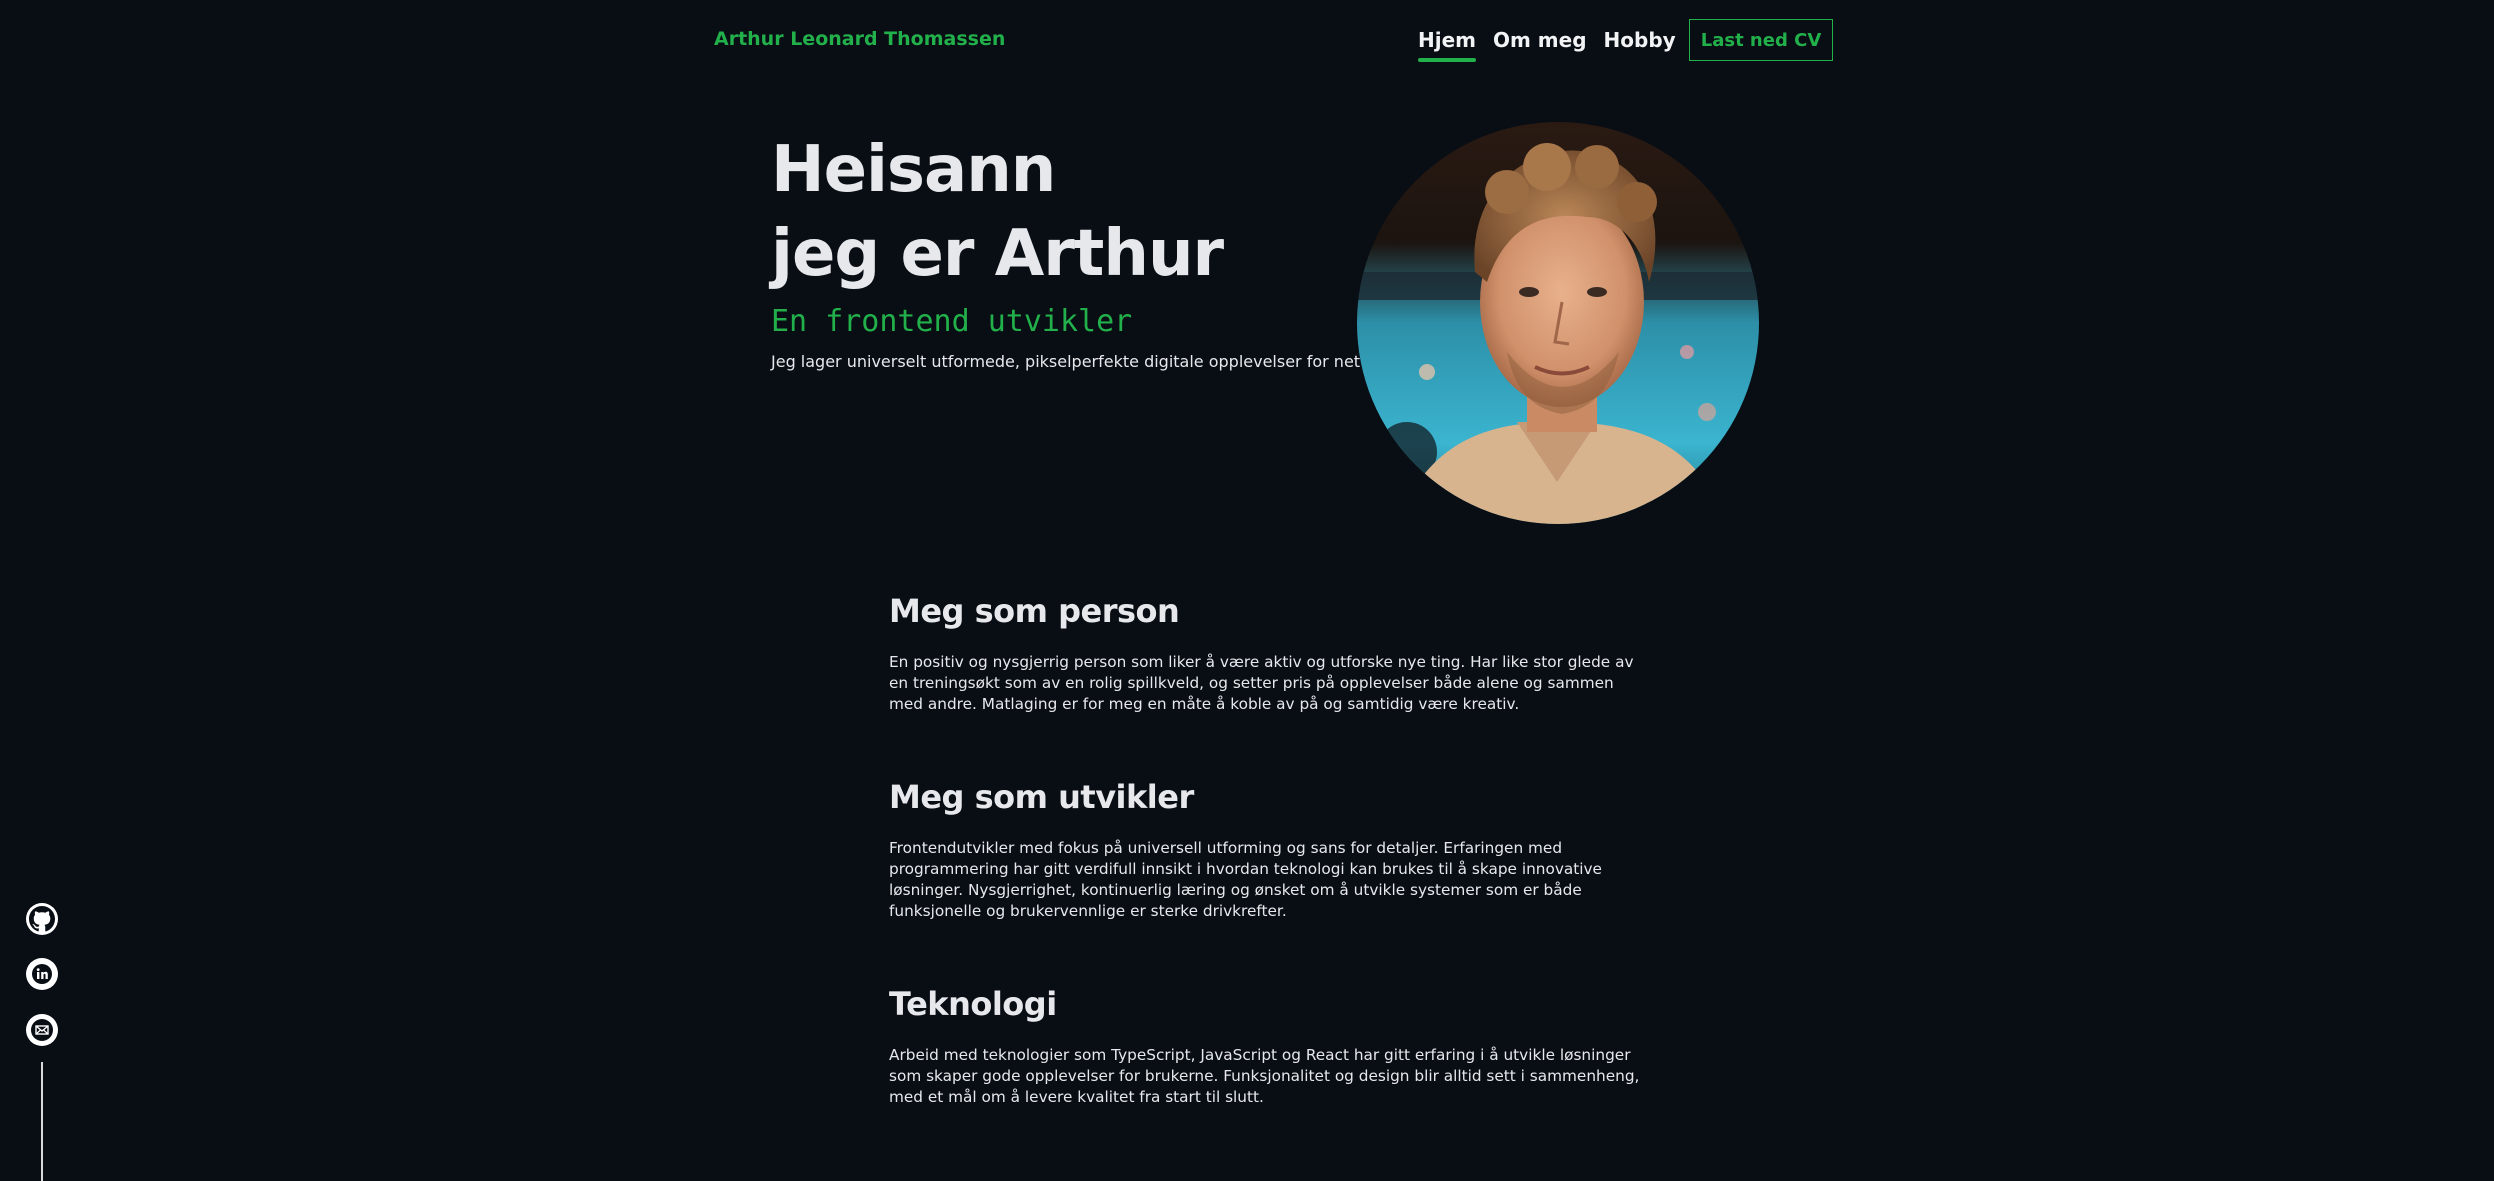  What do you see at coordinates (1041, 797) in the screenshot?
I see `section-title: Meg som utvikler` at bounding box center [1041, 797].